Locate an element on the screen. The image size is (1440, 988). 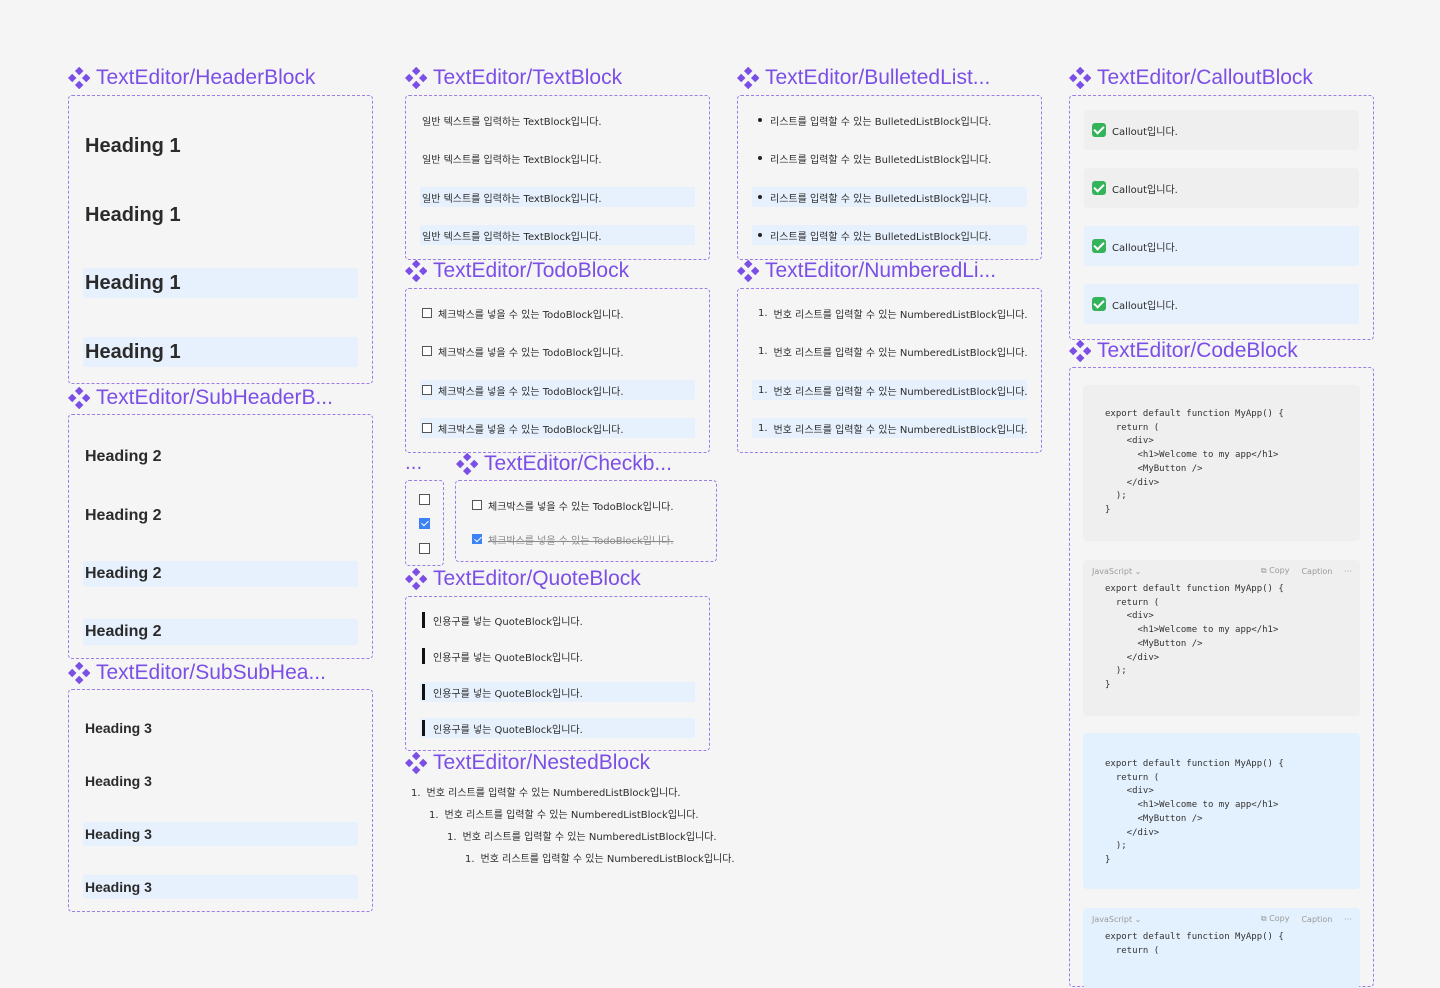
callout-block-title: TextEditor/CalloutBlock is located at coordinates (1219, 78).